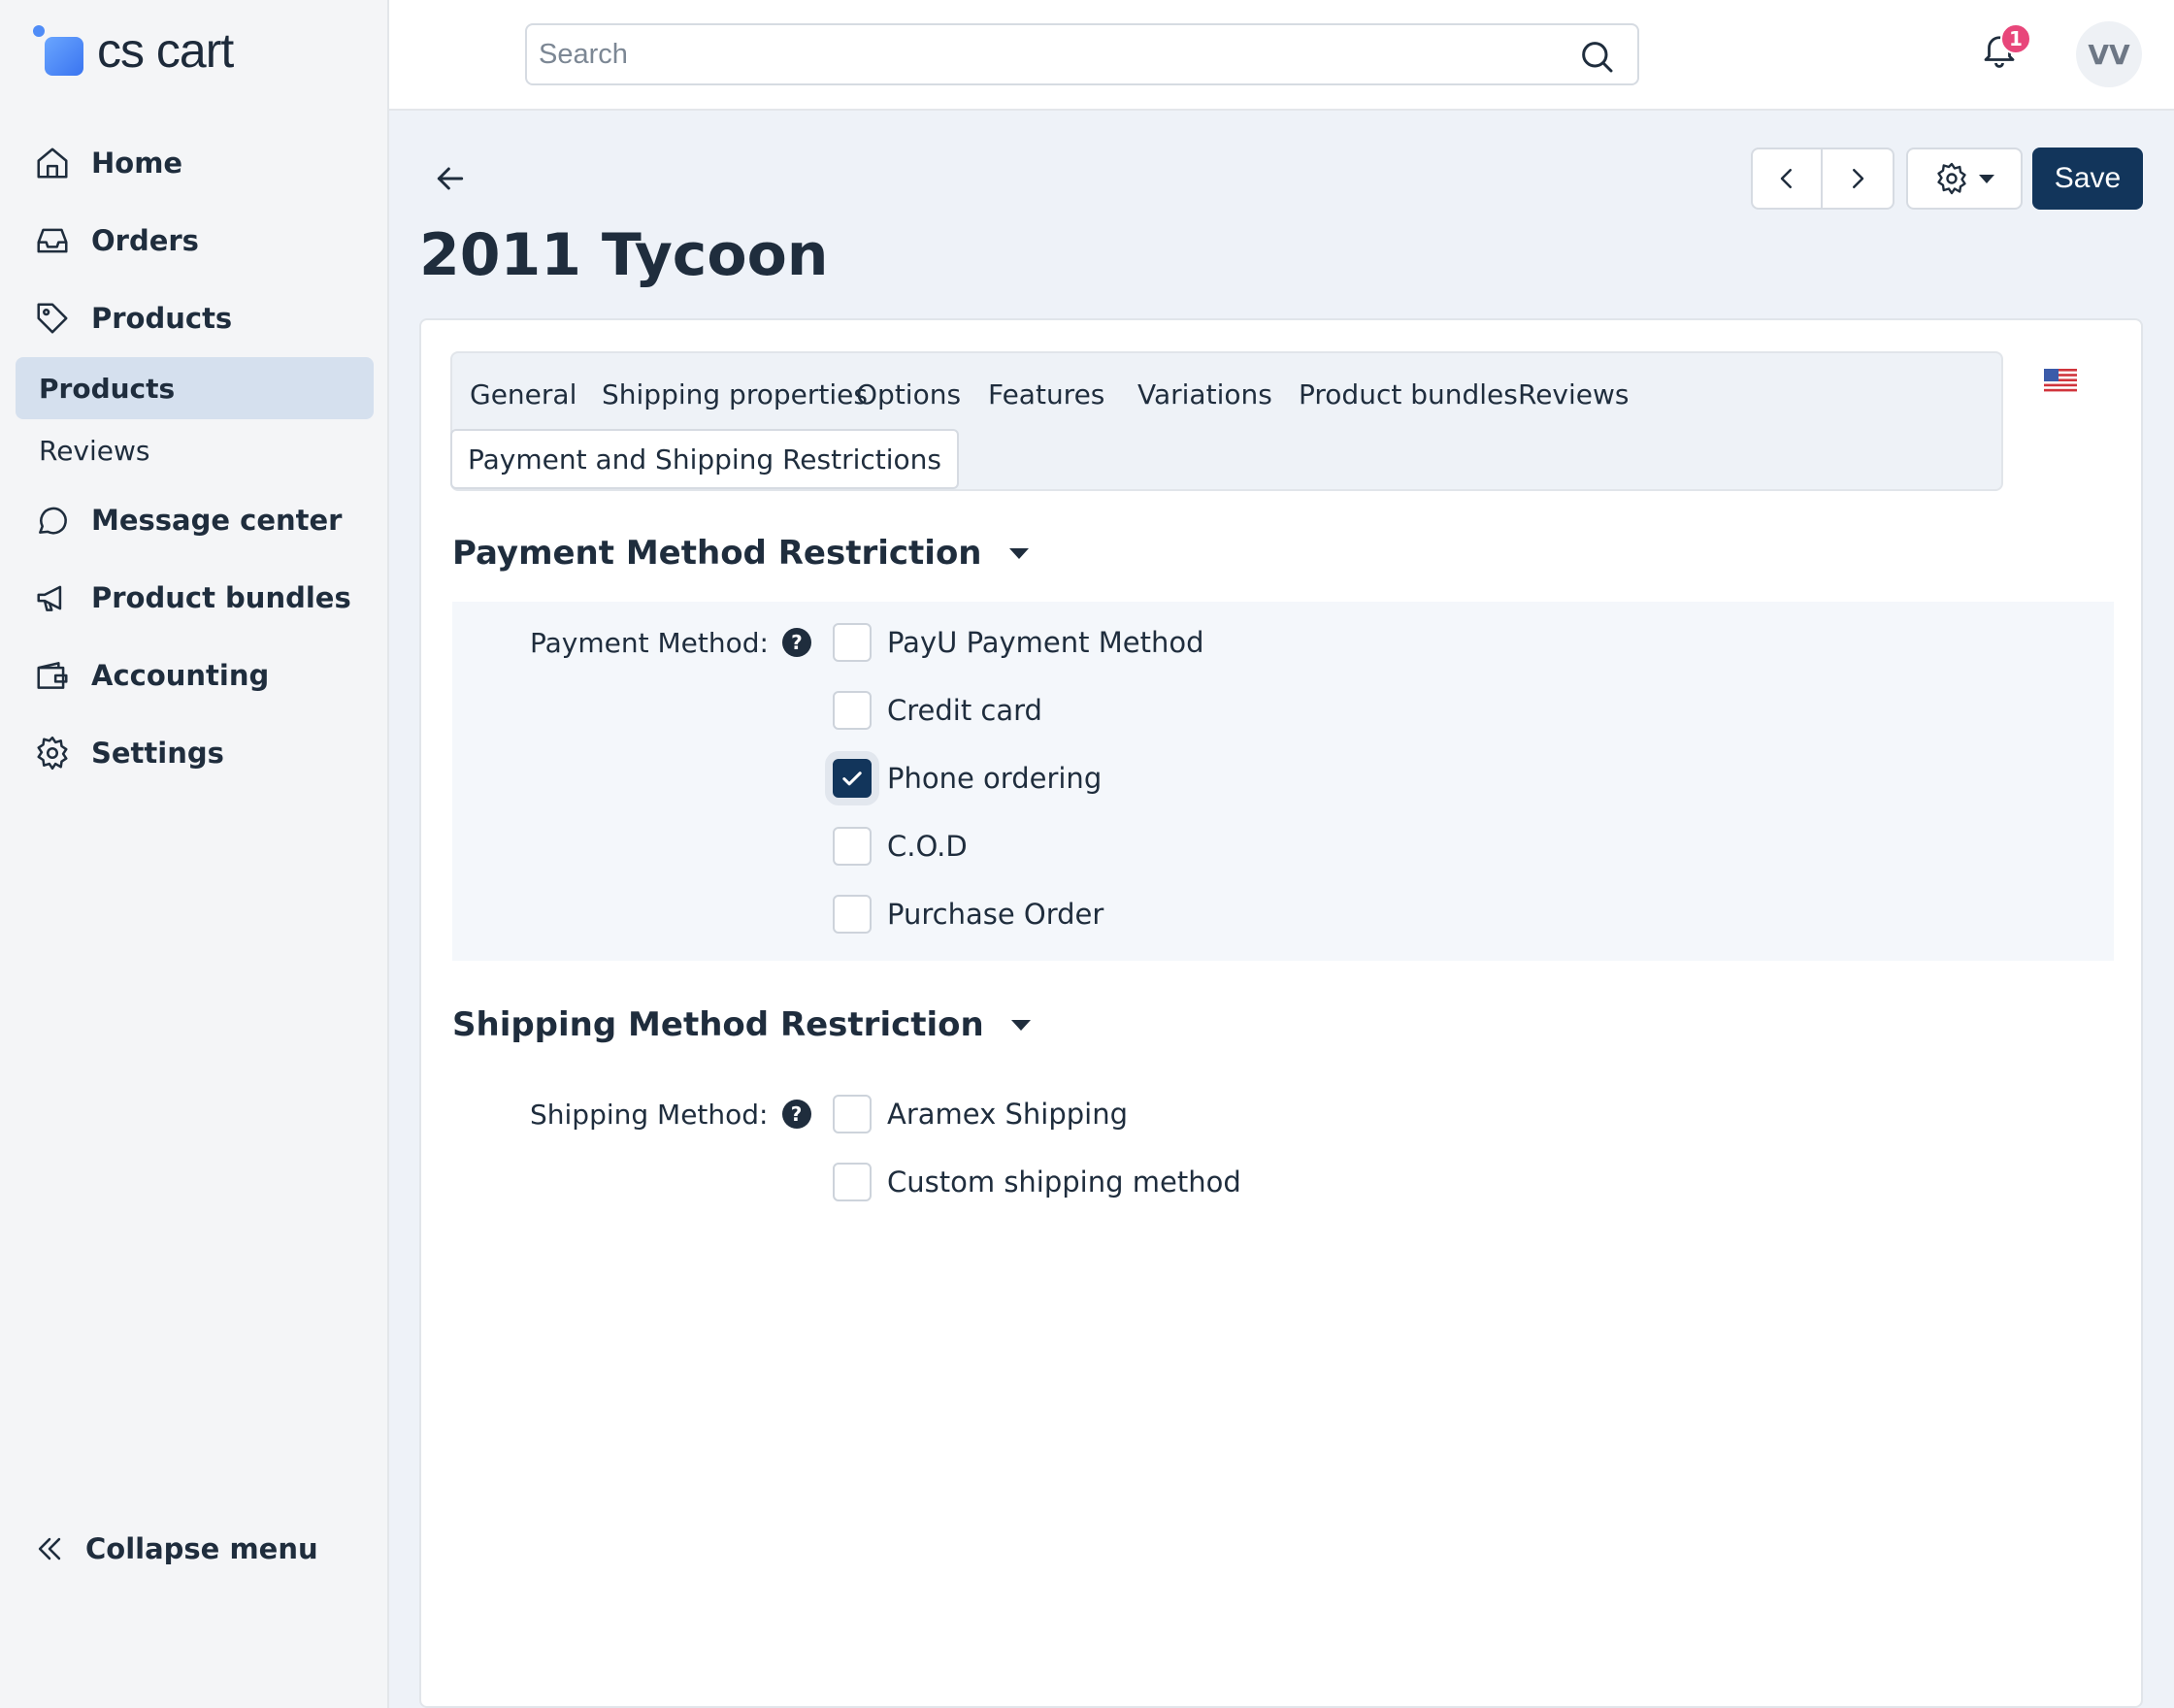  I want to click on payment-option-purchase-order: Purchase Order, so click(968, 915).